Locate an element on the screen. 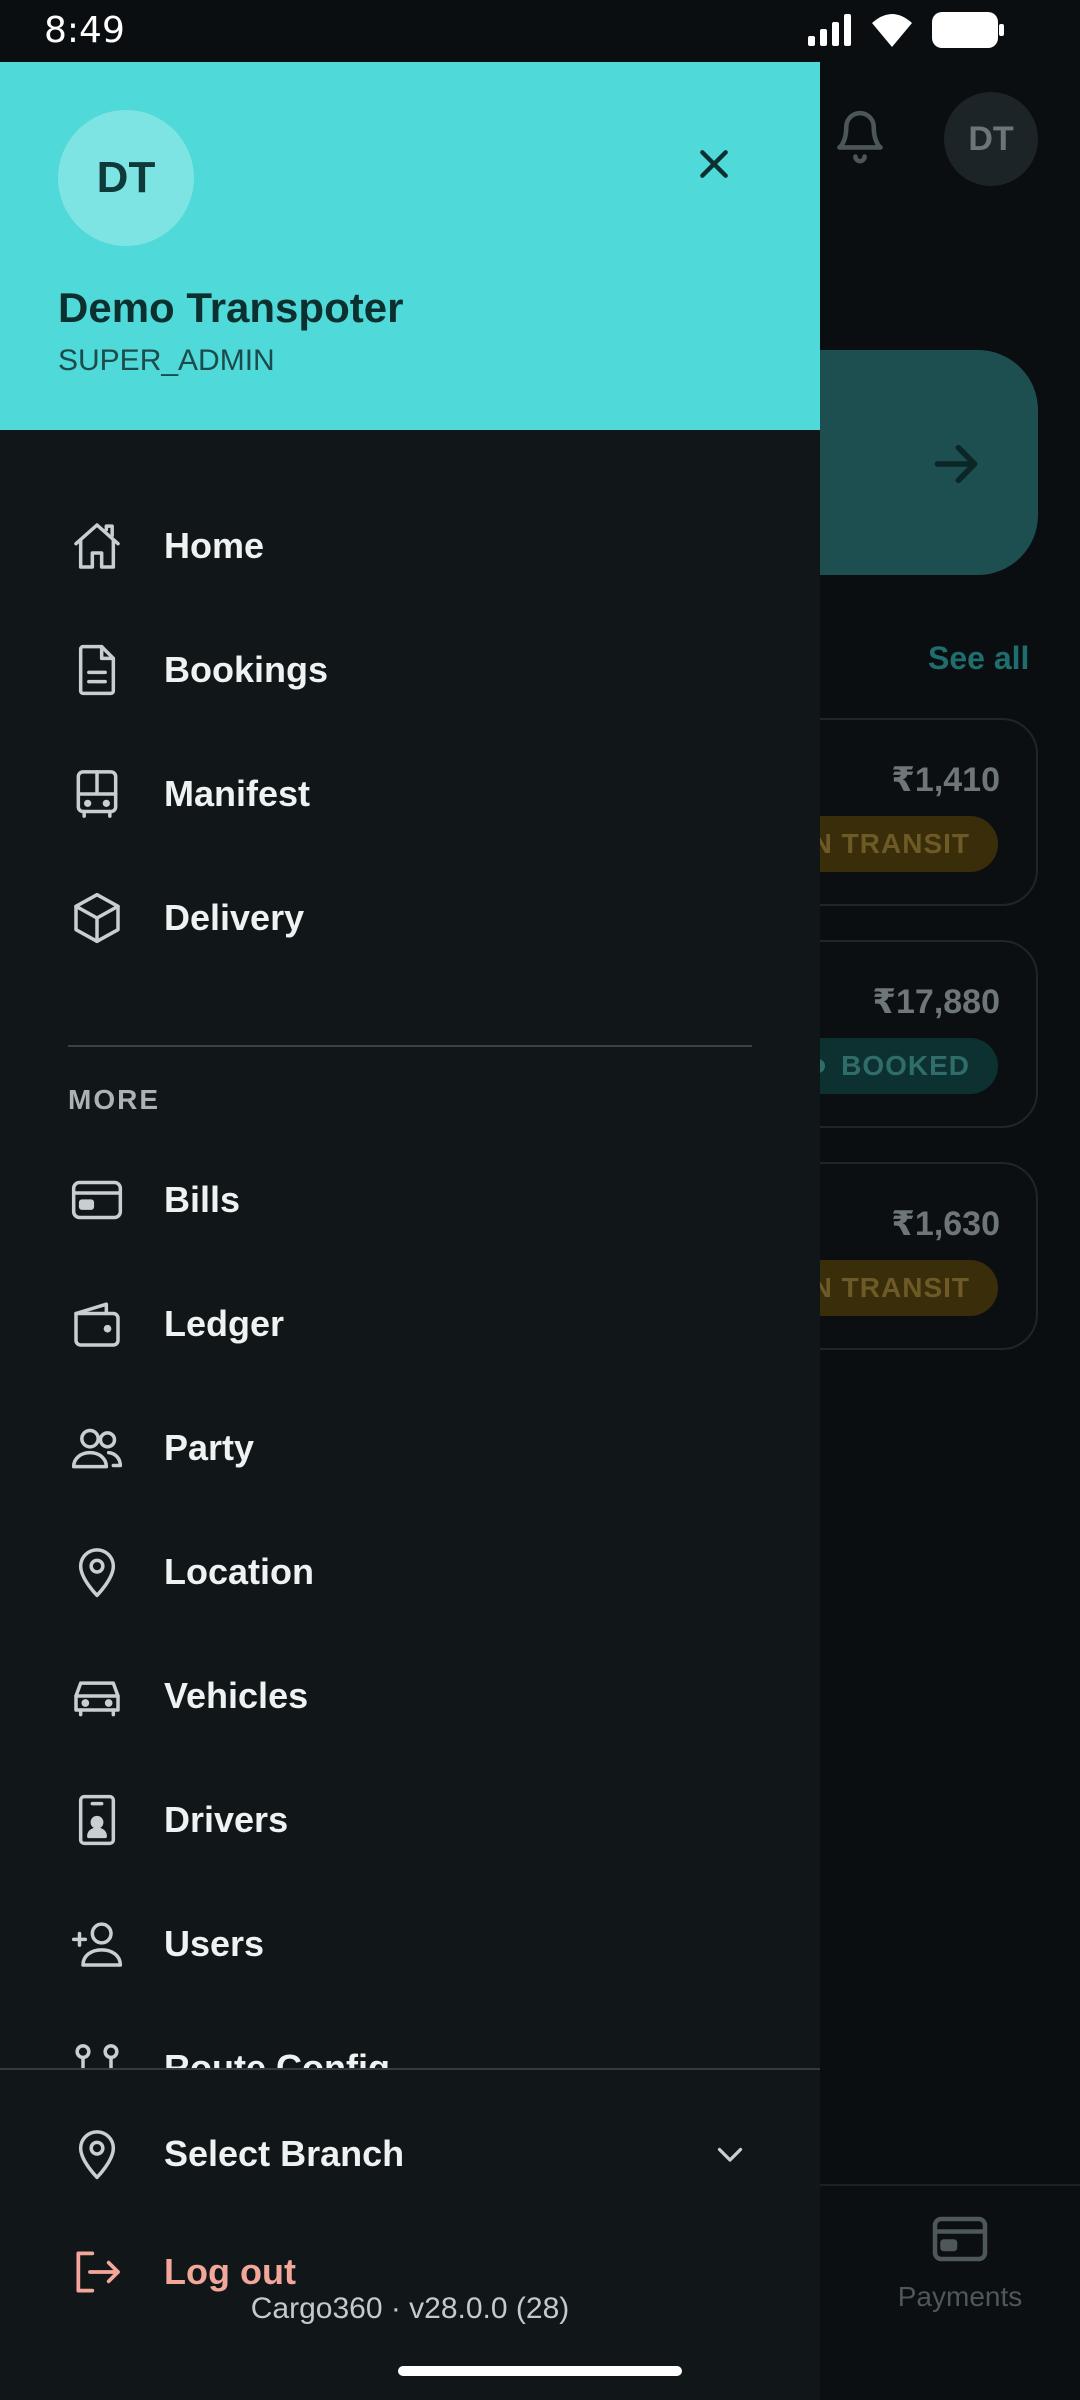  user-name: Demo Transpoter is located at coordinates (231, 307).